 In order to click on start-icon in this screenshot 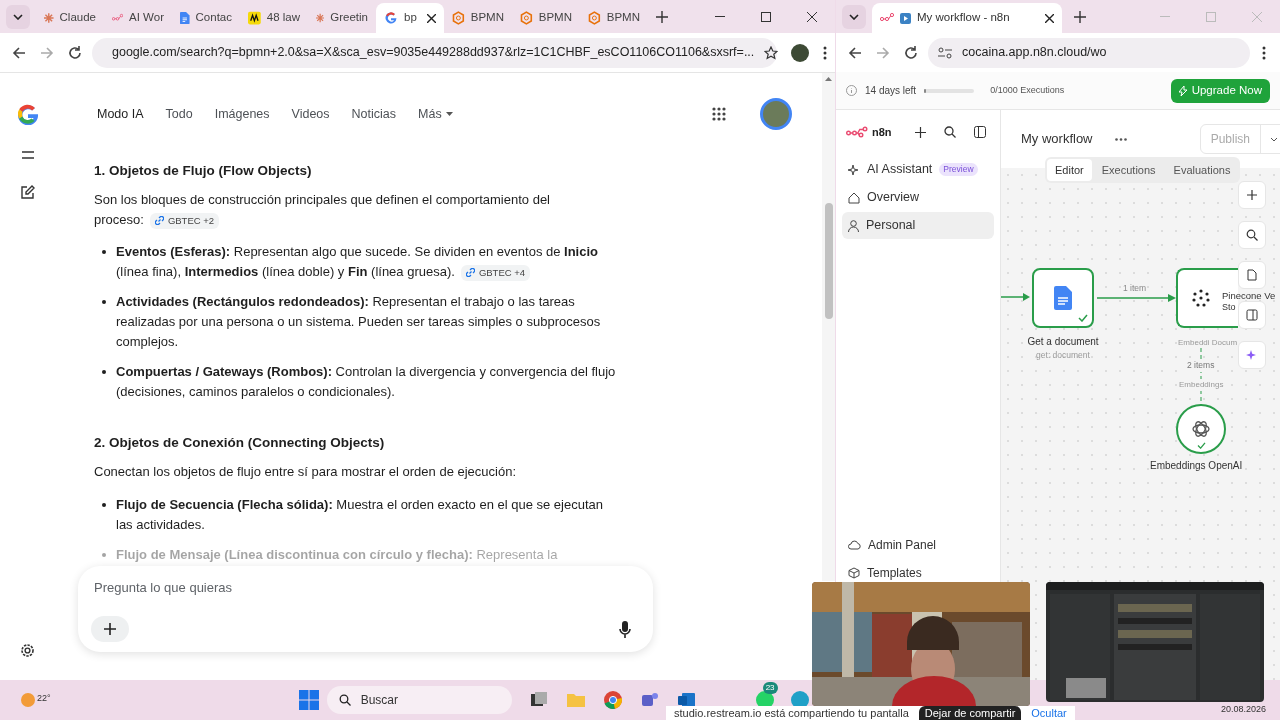, I will do `click(308, 700)`.